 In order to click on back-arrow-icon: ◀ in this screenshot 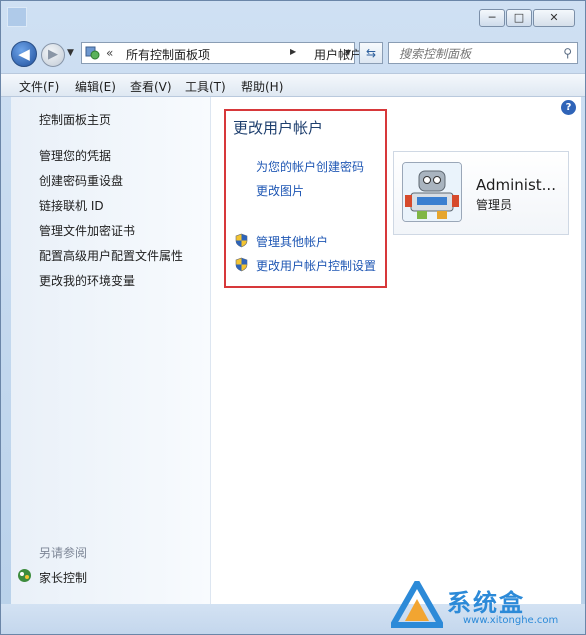, I will do `click(24, 54)`.